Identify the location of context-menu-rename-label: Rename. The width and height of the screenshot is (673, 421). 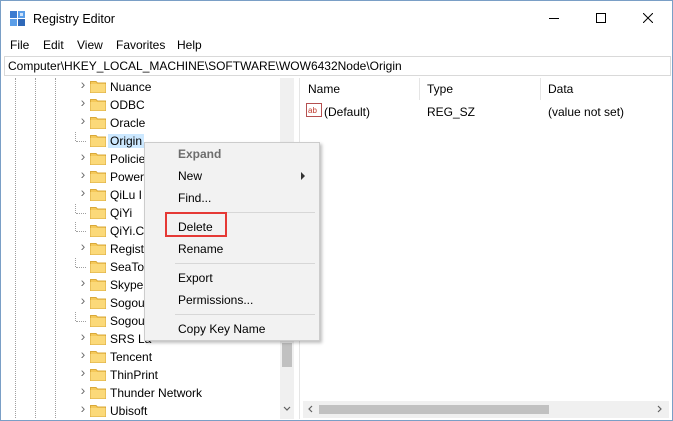
(201, 249).